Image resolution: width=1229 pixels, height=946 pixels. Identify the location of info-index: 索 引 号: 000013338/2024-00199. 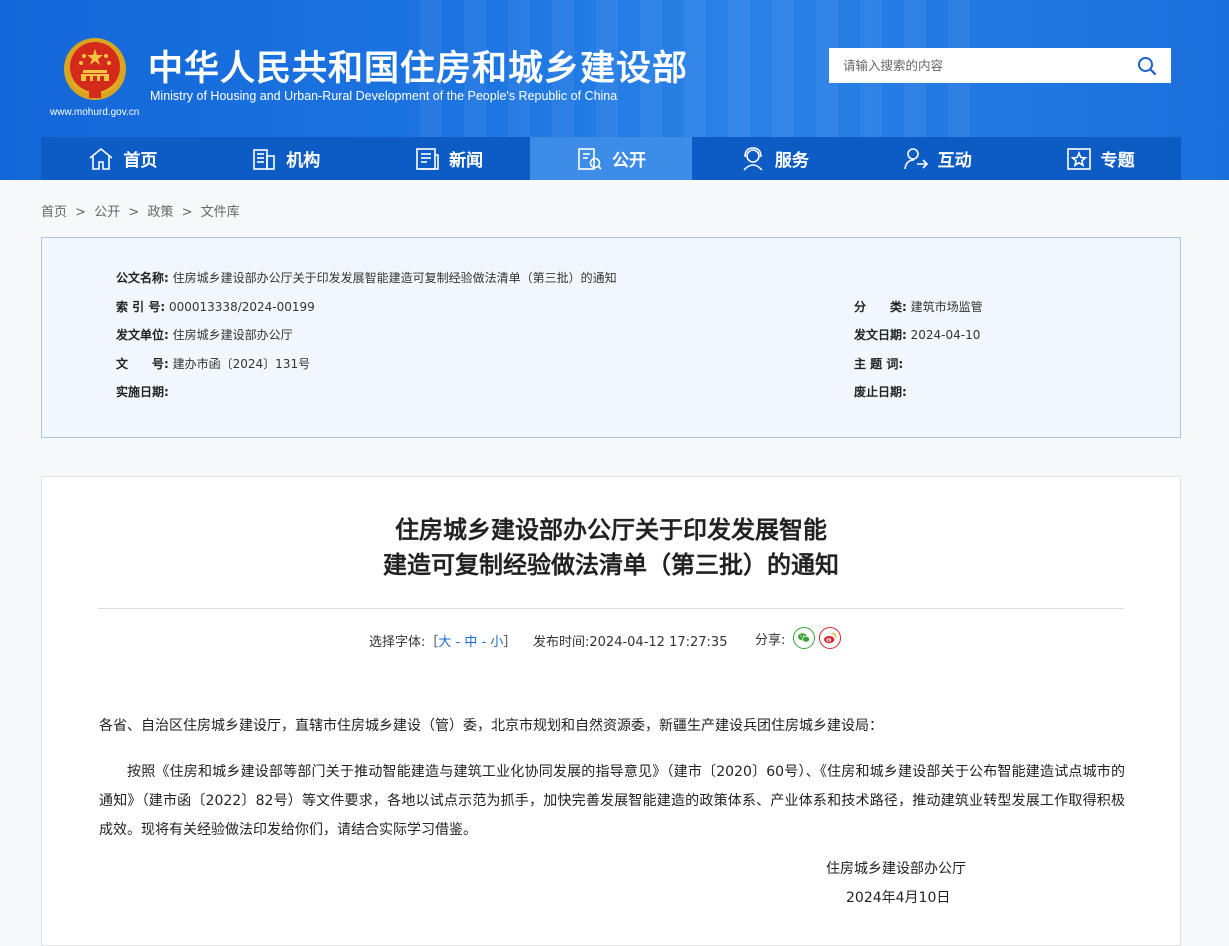
(215, 306).